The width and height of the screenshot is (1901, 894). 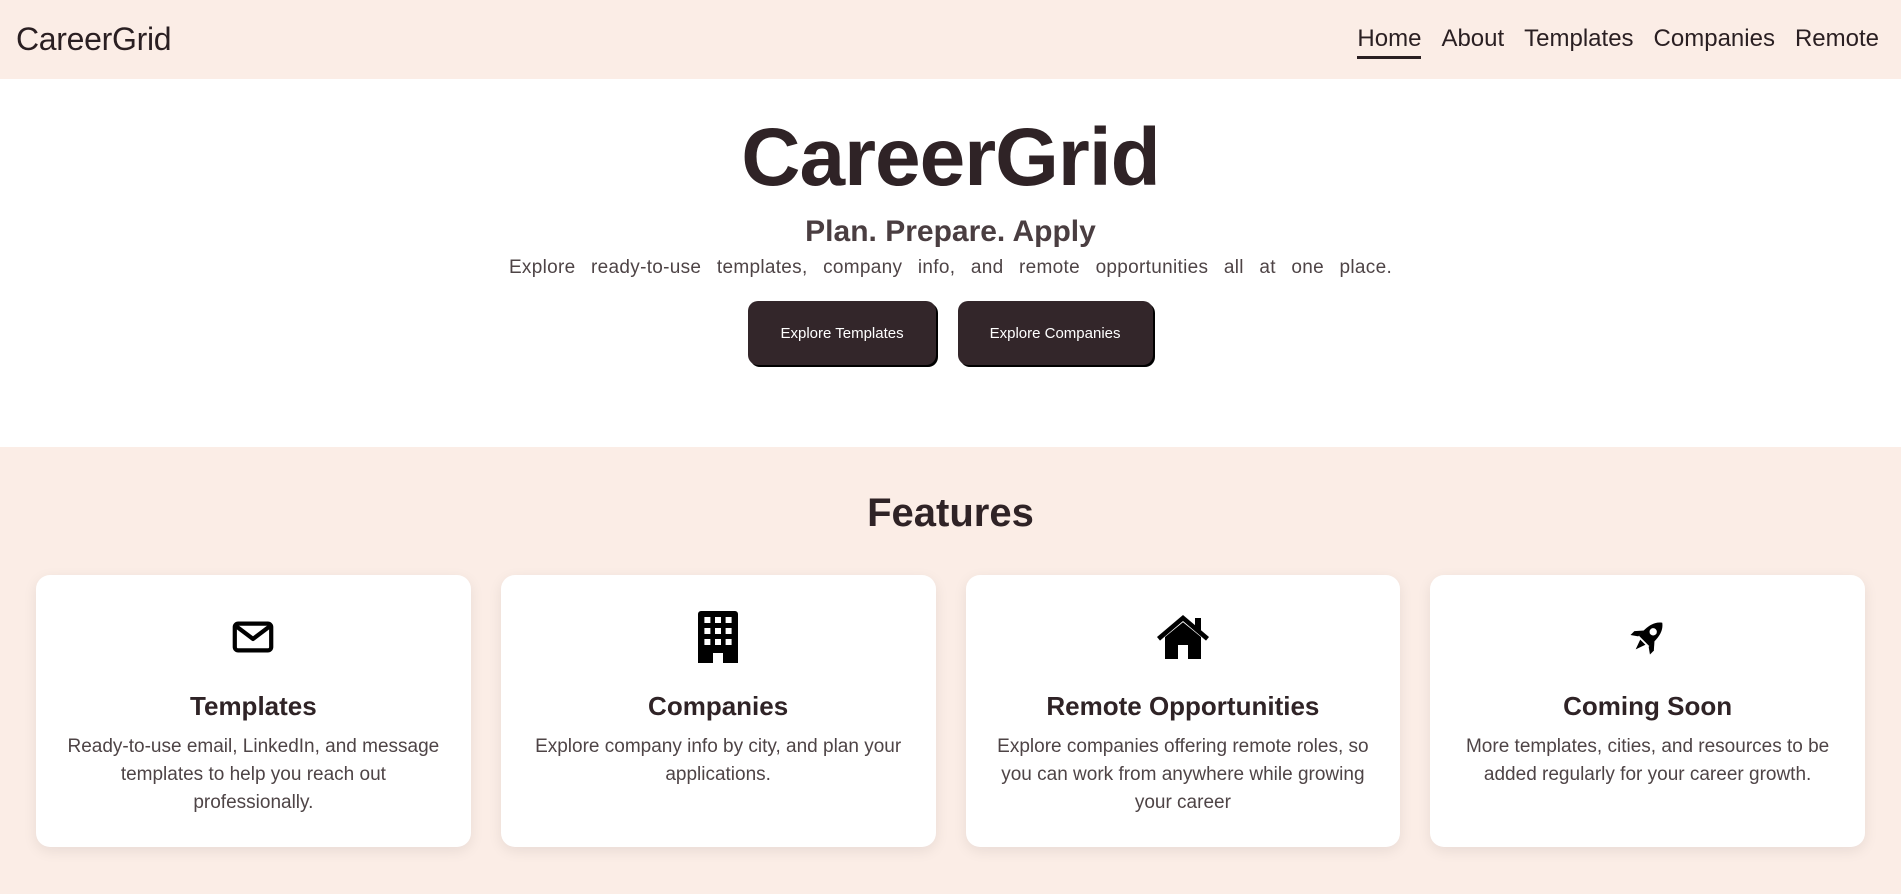 I want to click on feature-card-title: Companies, so click(x=718, y=706).